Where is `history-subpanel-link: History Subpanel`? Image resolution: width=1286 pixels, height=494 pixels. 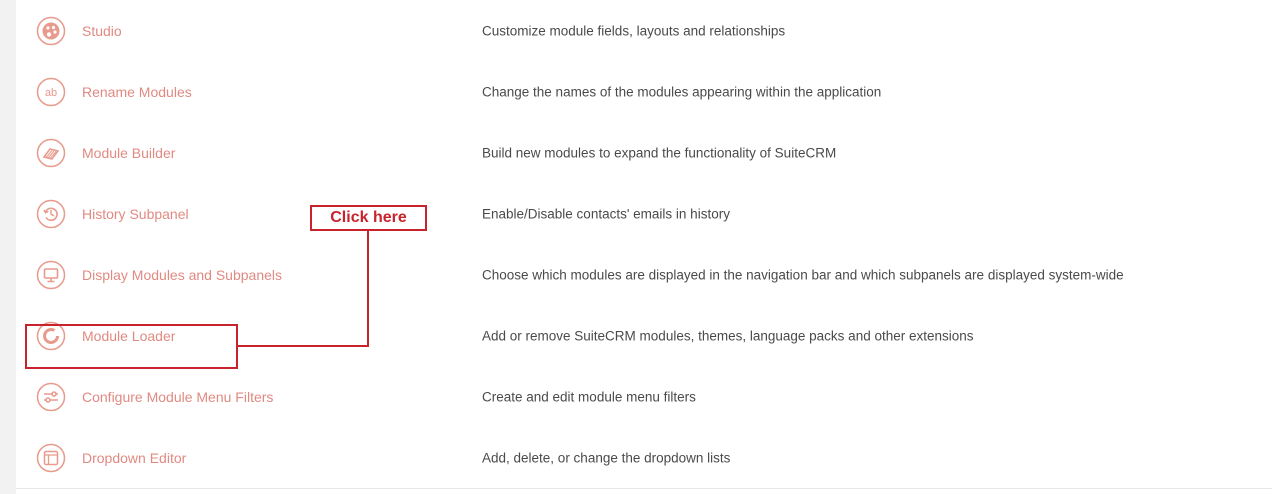 history-subpanel-link: History Subpanel is located at coordinates (135, 214).